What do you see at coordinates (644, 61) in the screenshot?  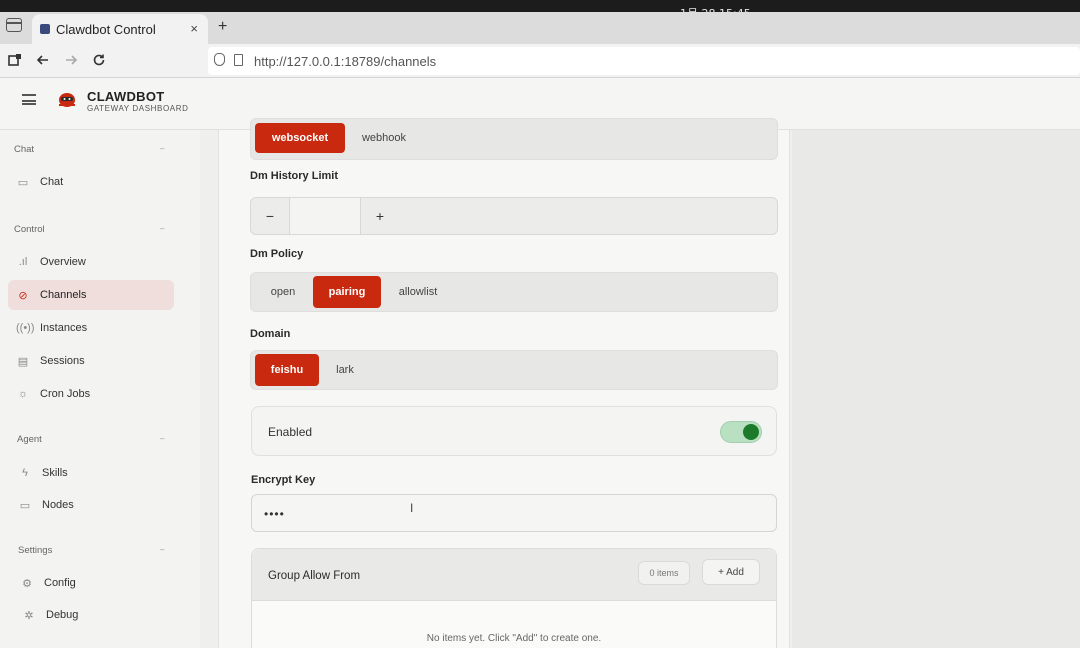 I see `address-bar: http://127.0.0.1:18789/channels` at bounding box center [644, 61].